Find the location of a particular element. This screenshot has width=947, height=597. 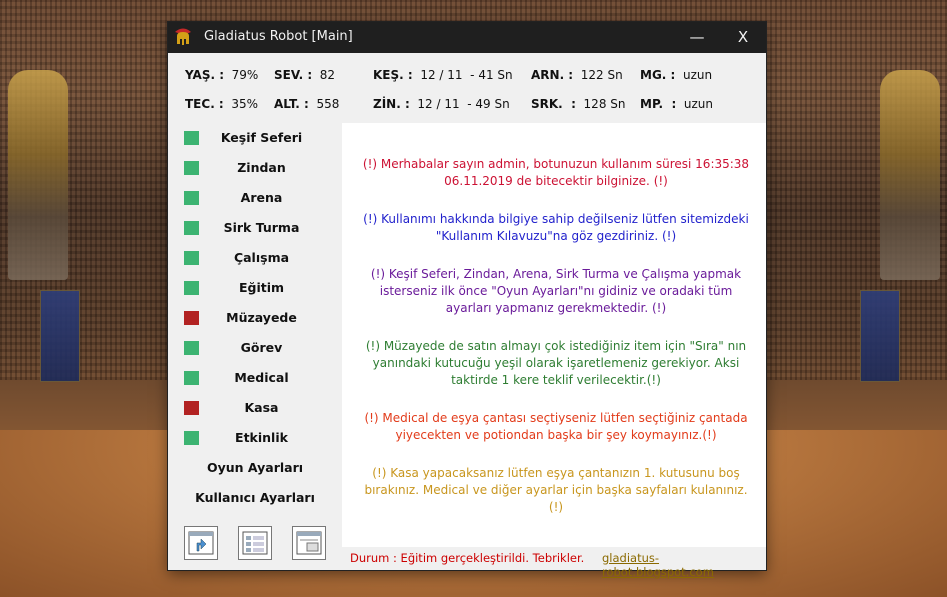

menu-item-kullanici-ayarlari: Kullanıcı Ayarları is located at coordinates (255, 498).